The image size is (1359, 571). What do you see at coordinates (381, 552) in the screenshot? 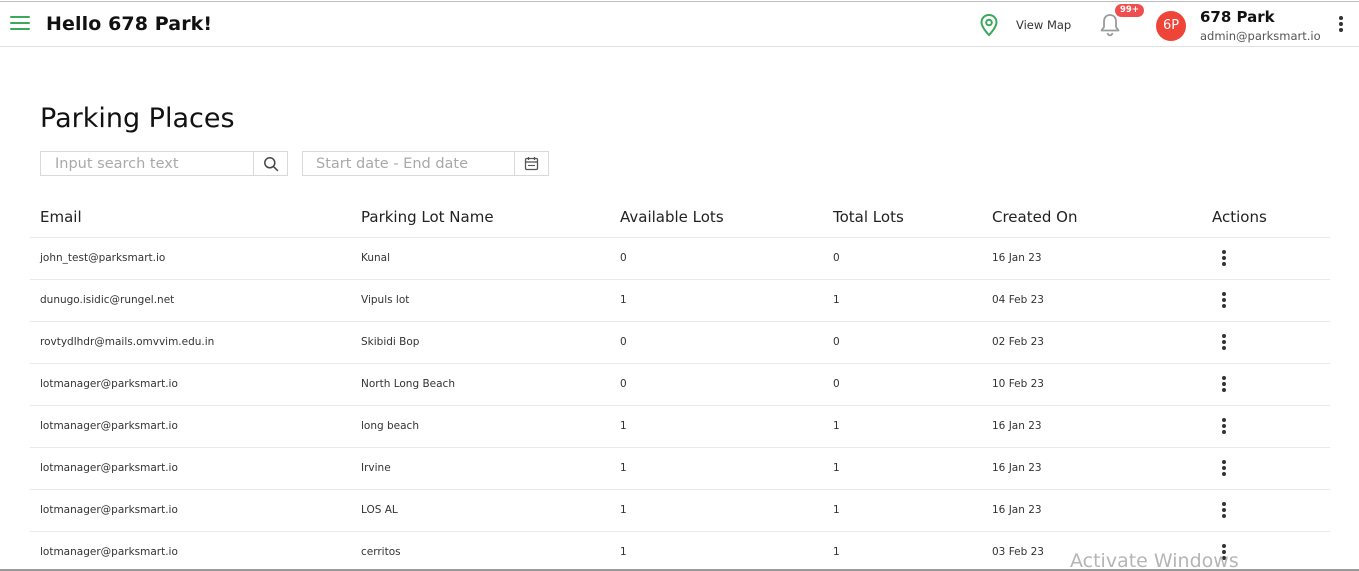
I see `cell-parking-lot-name: cerritos` at bounding box center [381, 552].